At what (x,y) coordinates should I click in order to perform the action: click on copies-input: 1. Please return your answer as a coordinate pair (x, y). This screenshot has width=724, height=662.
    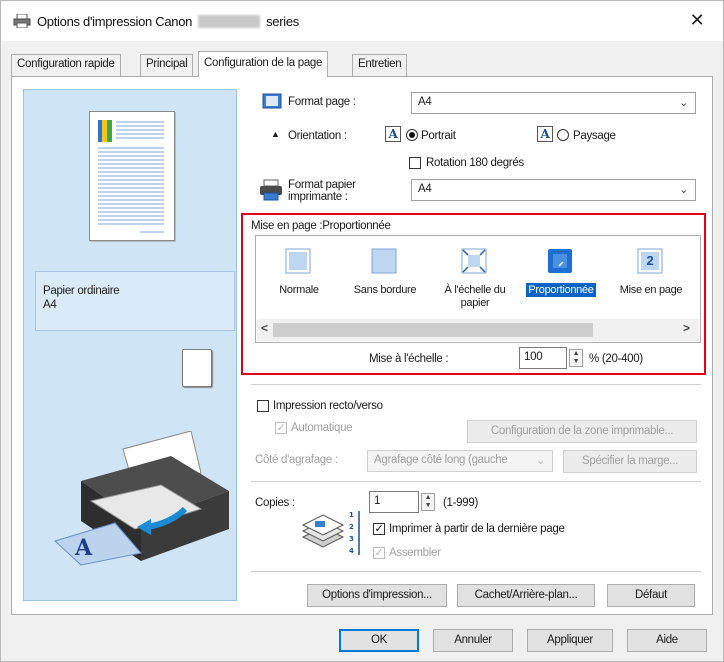
    Looking at the image, I should click on (394, 502).